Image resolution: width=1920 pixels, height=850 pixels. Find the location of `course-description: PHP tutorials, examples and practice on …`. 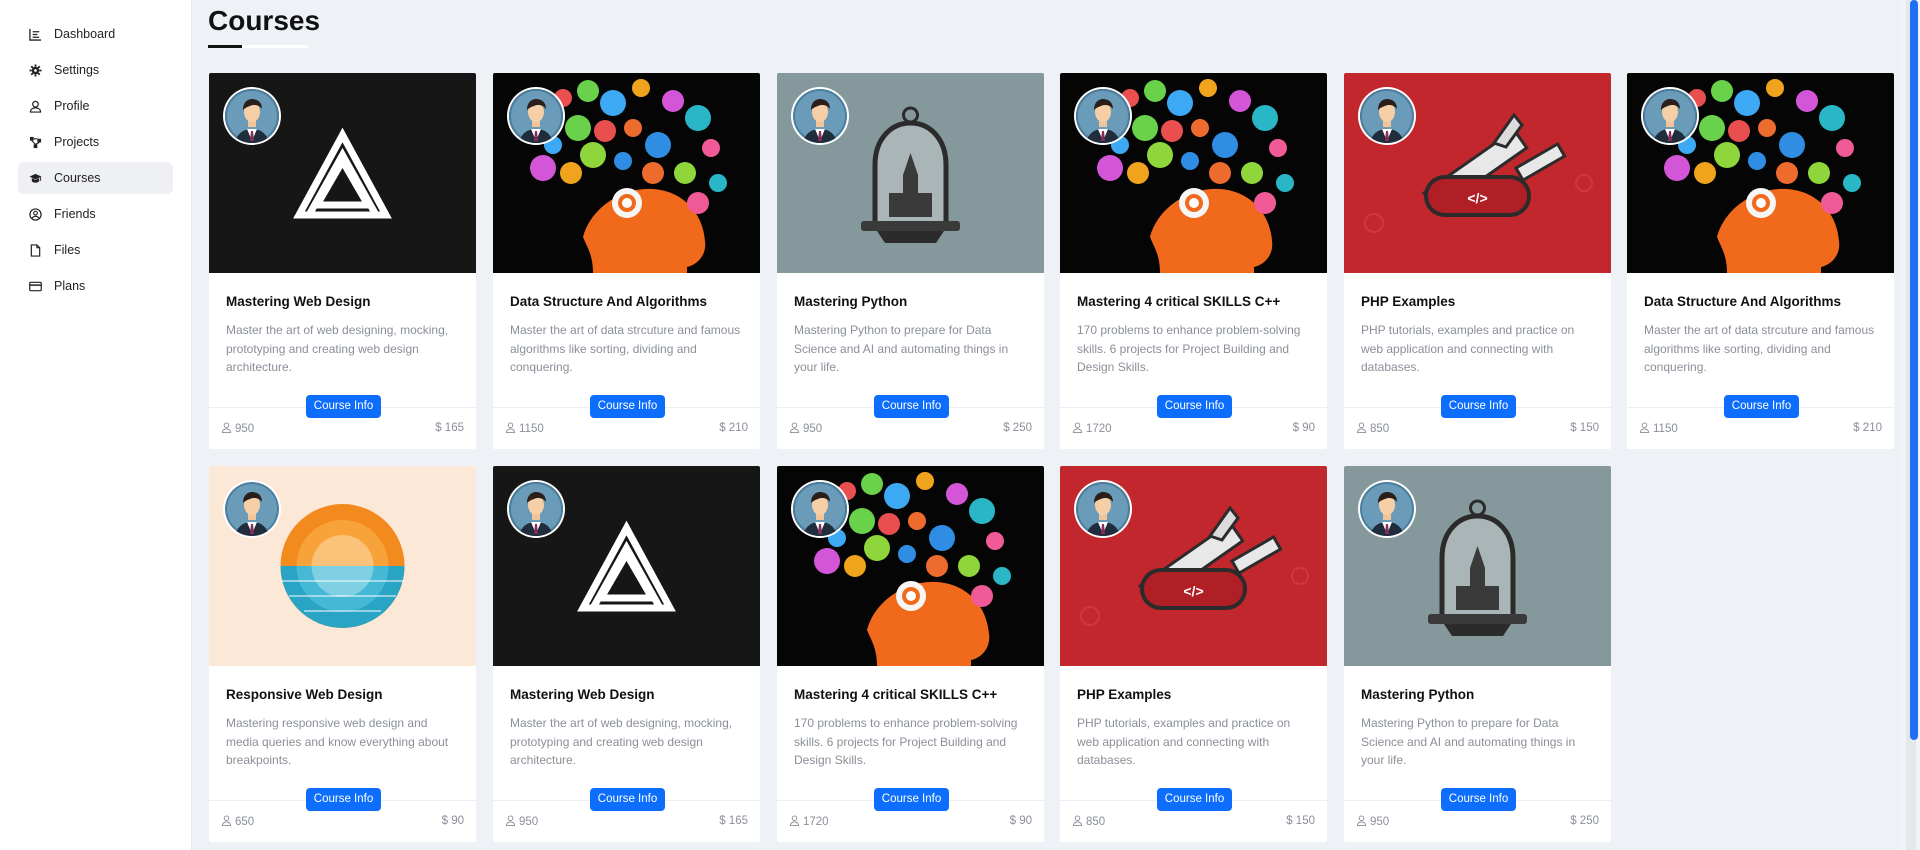

course-description: PHP tutorials, examples and practice on … is located at coordinates (1468, 348).